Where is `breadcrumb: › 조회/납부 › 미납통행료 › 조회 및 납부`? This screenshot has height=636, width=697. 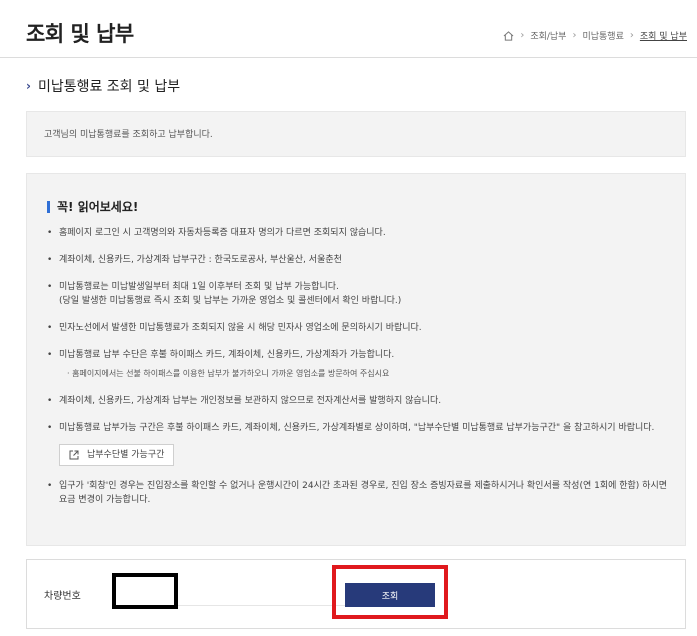
breadcrumb: › 조회/납부 › 미납통행료 › 조회 및 납부 is located at coordinates (595, 35).